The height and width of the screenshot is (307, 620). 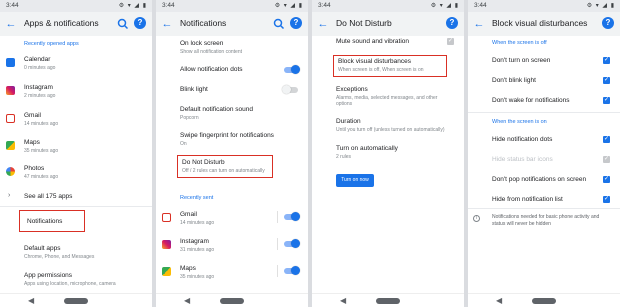 What do you see at coordinates (211, 52) in the screenshot?
I see `on-lock-screen-sub: Show all notification content` at bounding box center [211, 52].